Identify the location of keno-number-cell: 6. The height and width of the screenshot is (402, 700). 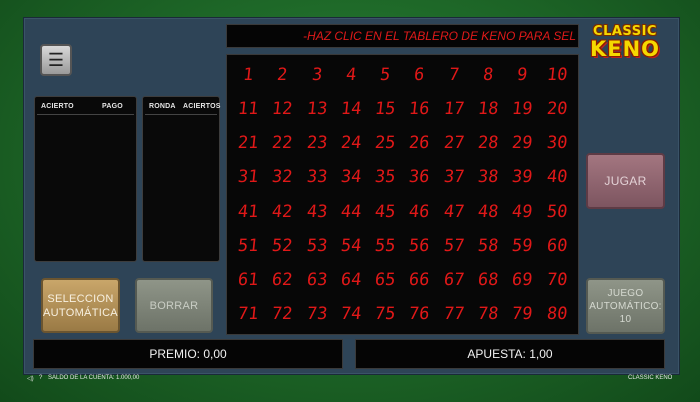
(420, 75).